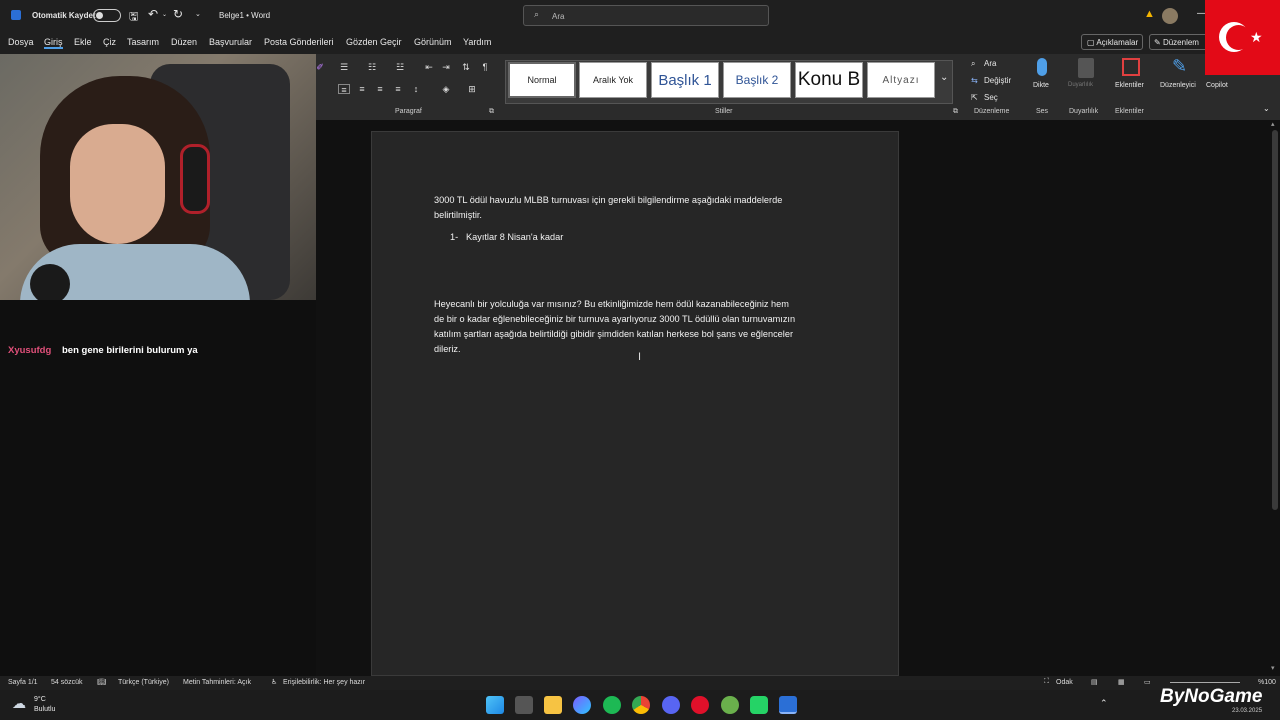 This screenshot has width=1280, height=720. I want to click on spotify-icon, so click(612, 705).